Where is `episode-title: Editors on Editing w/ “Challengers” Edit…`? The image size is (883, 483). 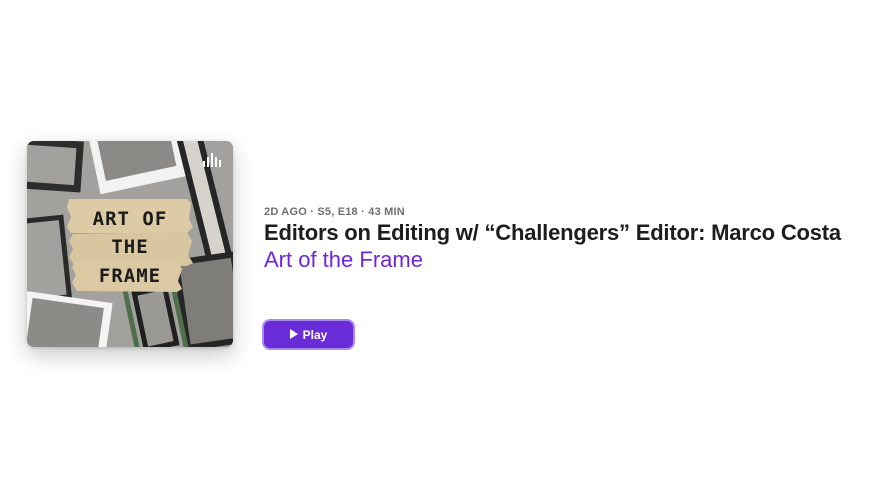
episode-title: Editors on Editing w/ “Challengers” Edit… is located at coordinates (552, 232).